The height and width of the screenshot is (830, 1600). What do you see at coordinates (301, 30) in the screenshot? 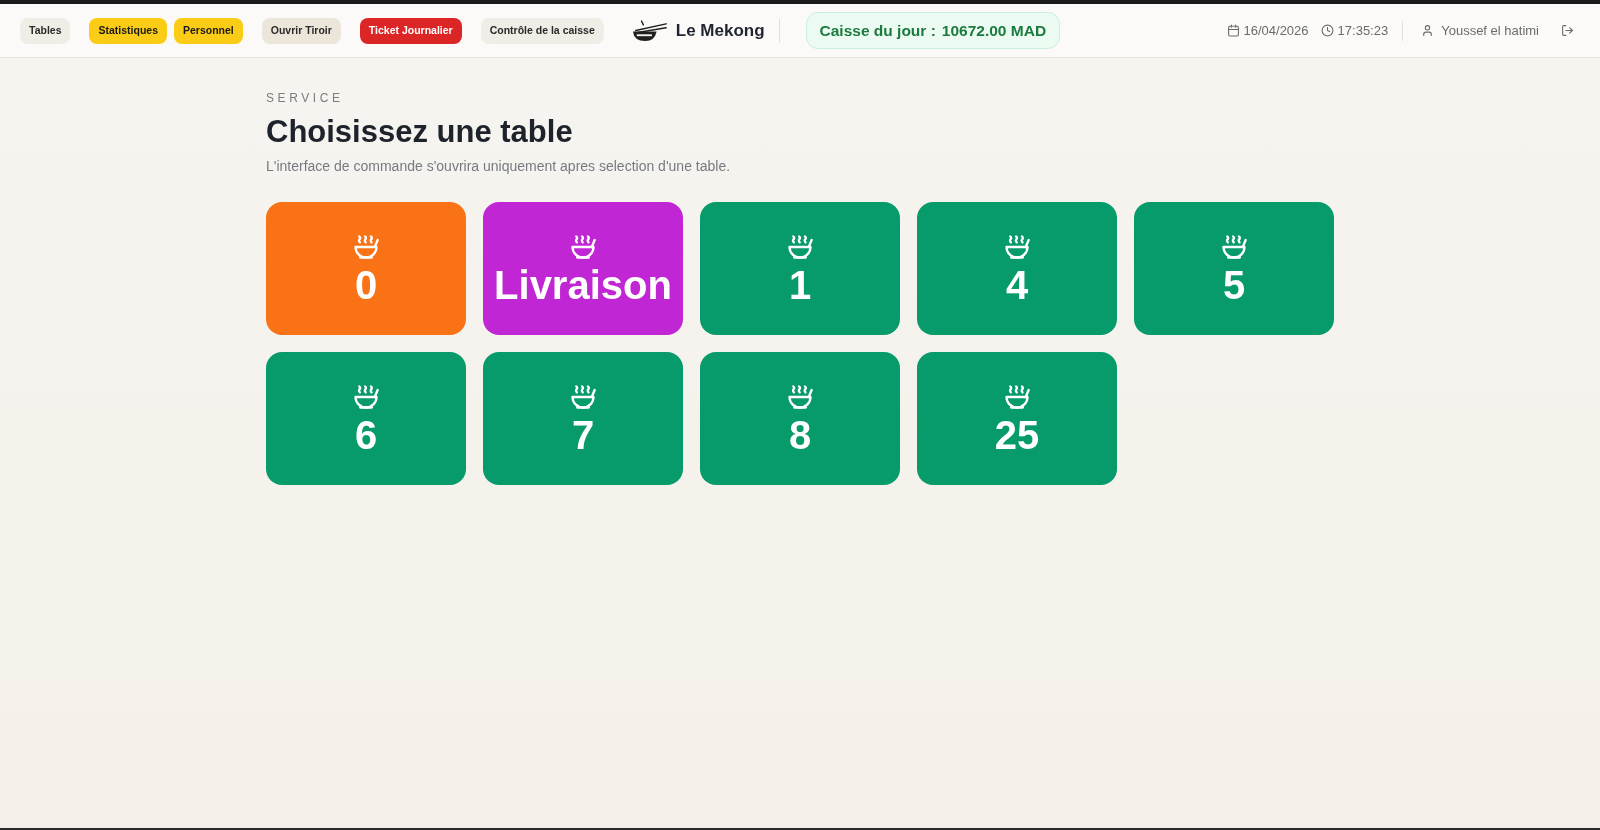
I see `nav-button: Ouvrir Tiroir` at bounding box center [301, 30].